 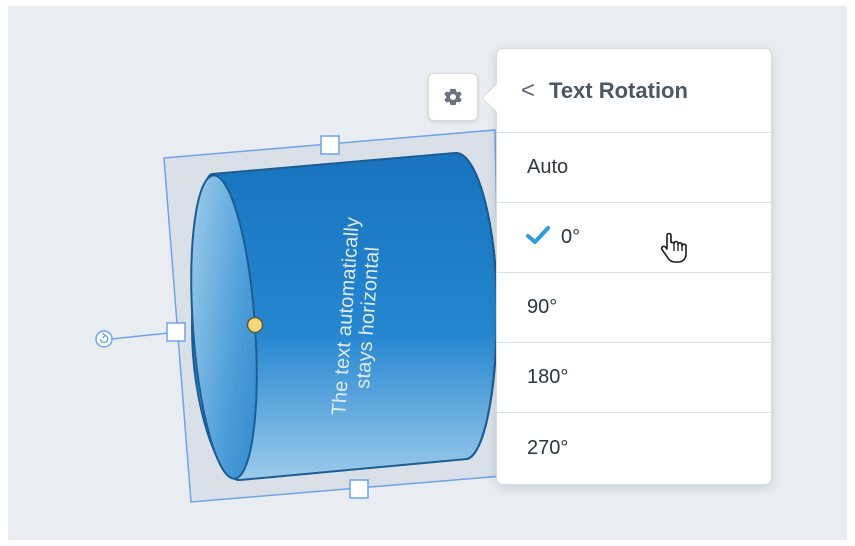 I want to click on gear-icon, so click(x=453, y=97).